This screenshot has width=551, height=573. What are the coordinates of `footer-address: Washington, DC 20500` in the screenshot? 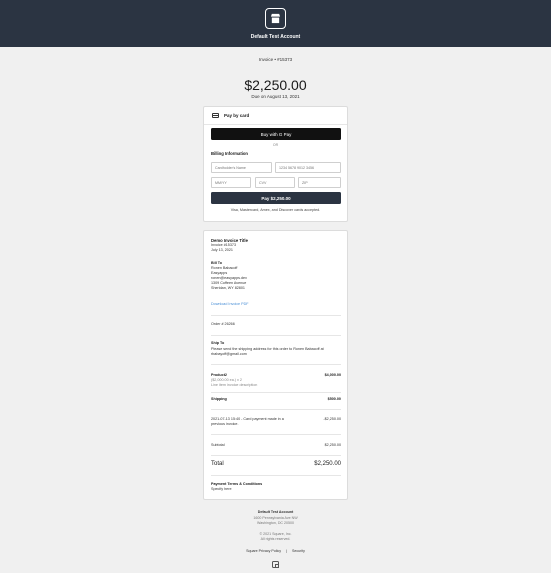 It's located at (275, 523).